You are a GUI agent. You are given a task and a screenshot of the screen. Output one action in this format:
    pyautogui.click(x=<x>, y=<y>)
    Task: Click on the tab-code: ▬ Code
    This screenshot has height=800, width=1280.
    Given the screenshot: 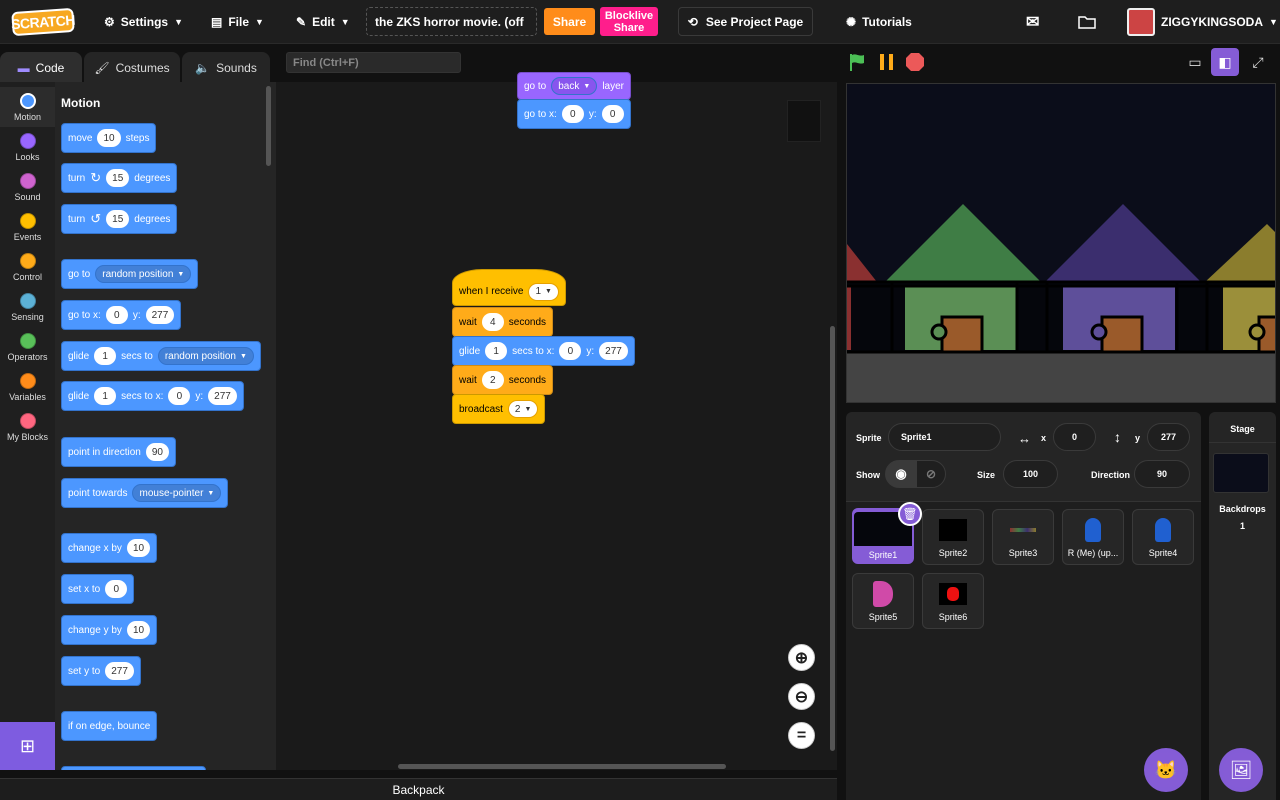 What is the action you would take?
    pyautogui.click(x=41, y=67)
    